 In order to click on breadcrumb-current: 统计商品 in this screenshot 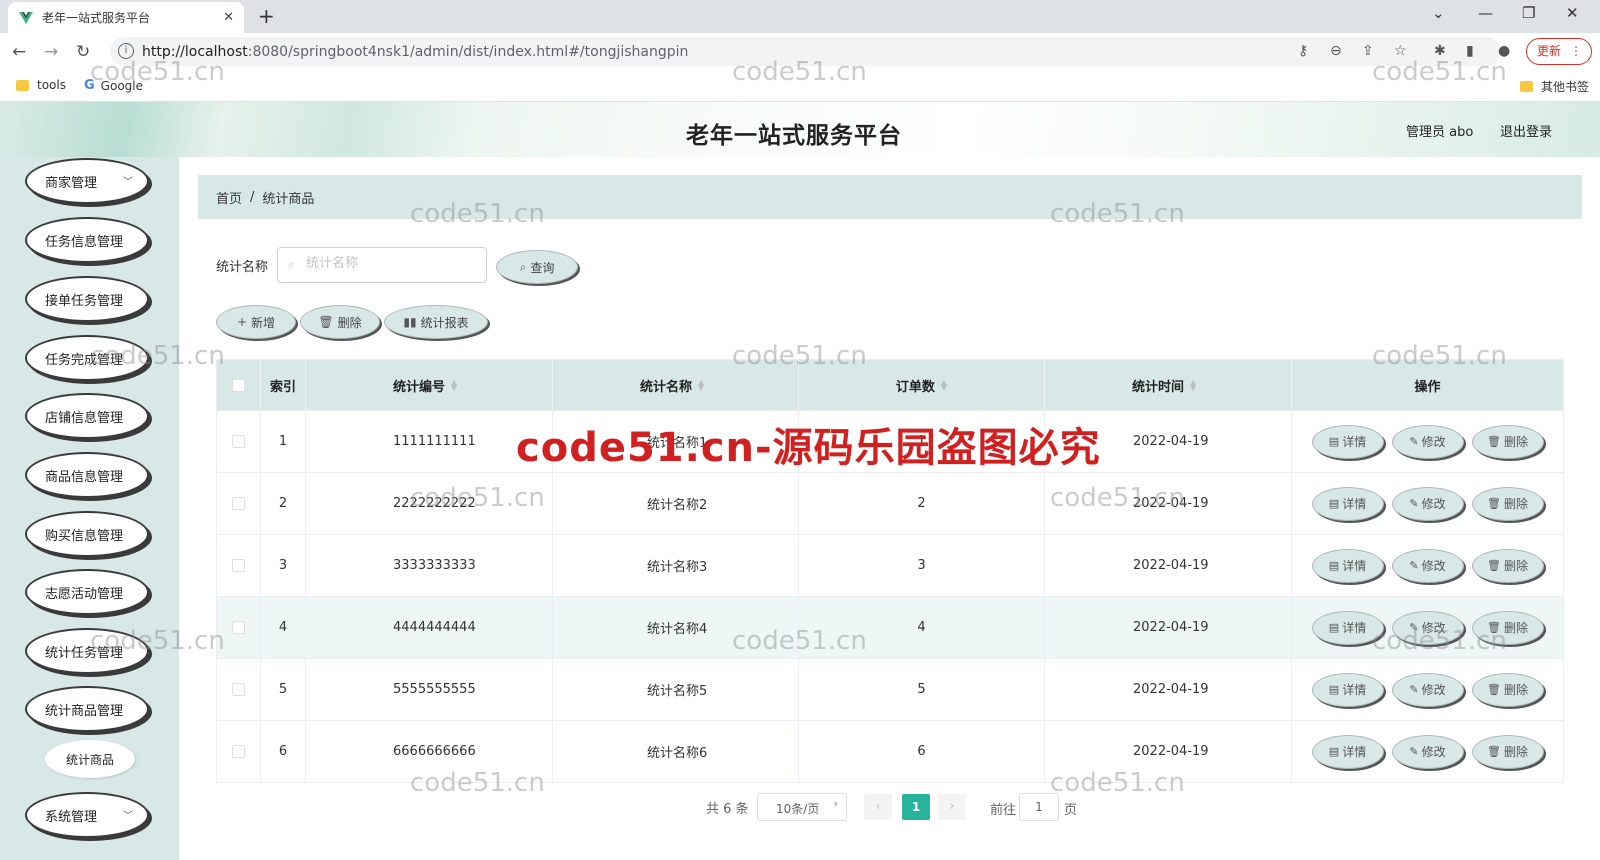, I will do `click(288, 199)`.